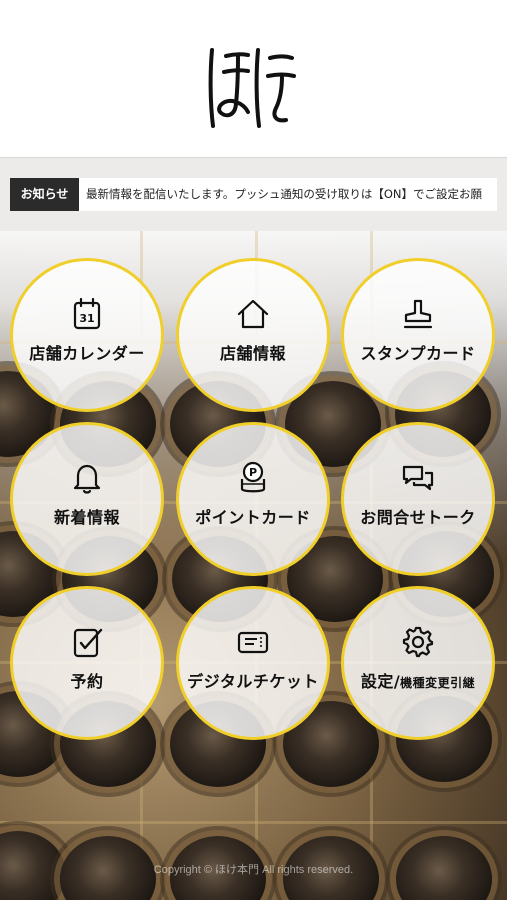  I want to click on menu-label: スタンプカード, so click(418, 353).